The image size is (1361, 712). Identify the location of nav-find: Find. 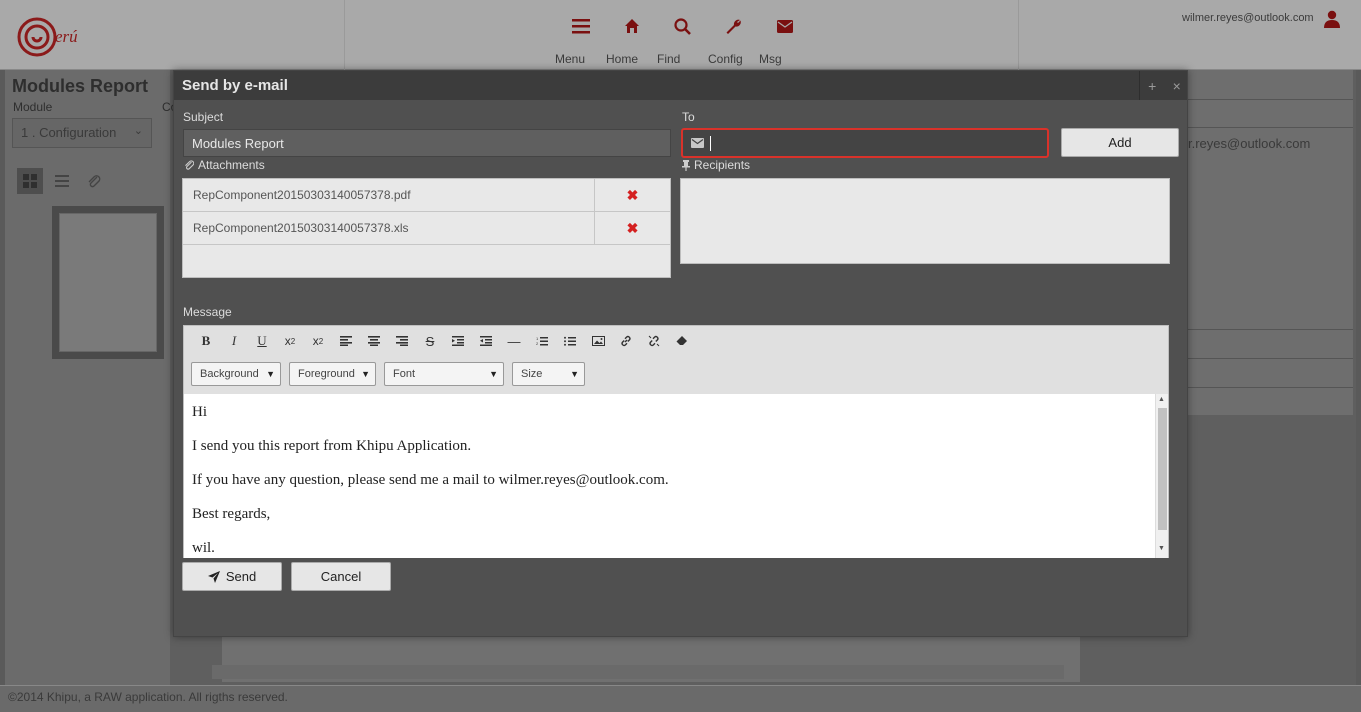
(682, 40).